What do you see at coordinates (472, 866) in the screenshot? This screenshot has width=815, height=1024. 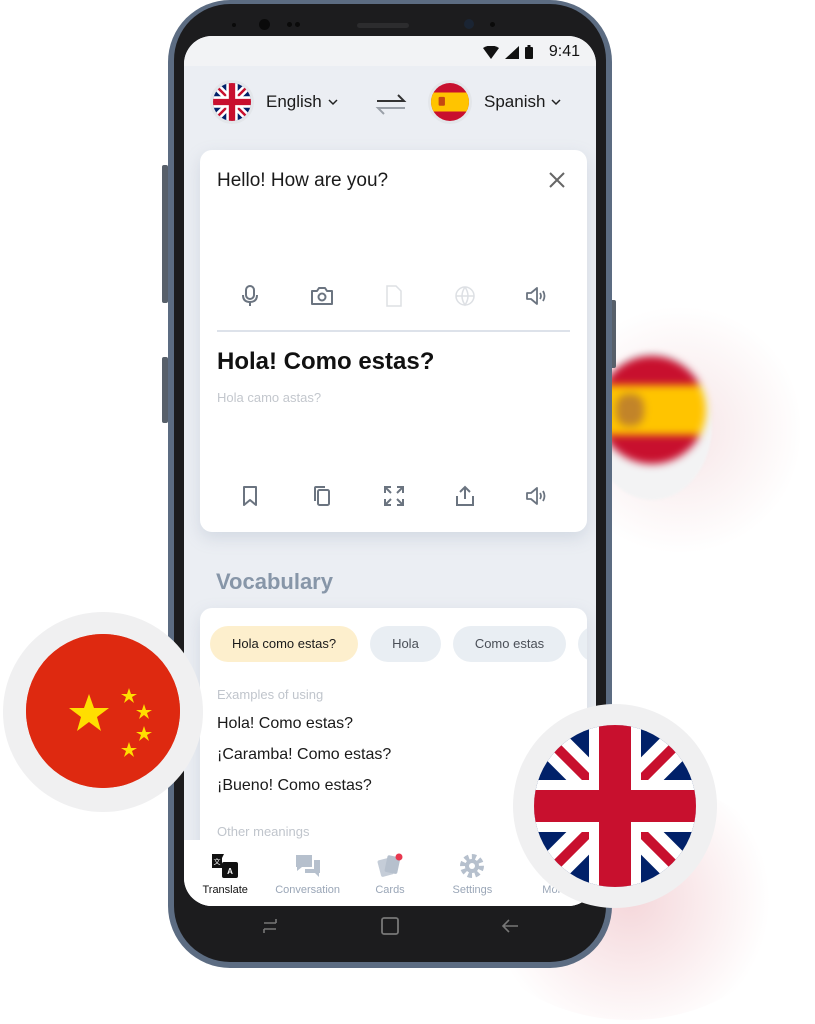 I see `settings-icon` at bounding box center [472, 866].